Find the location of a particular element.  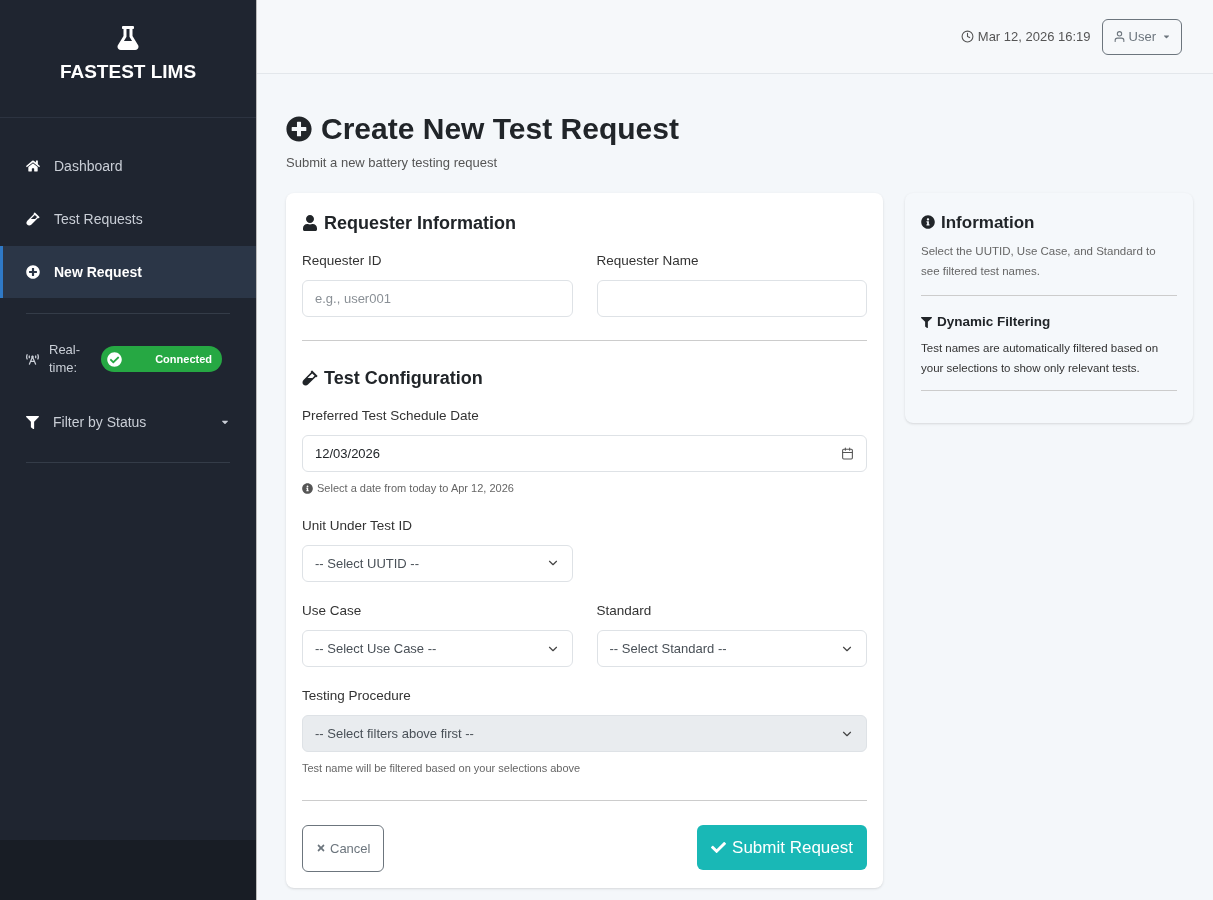

date-field: 12/03/2026 is located at coordinates (584, 453).